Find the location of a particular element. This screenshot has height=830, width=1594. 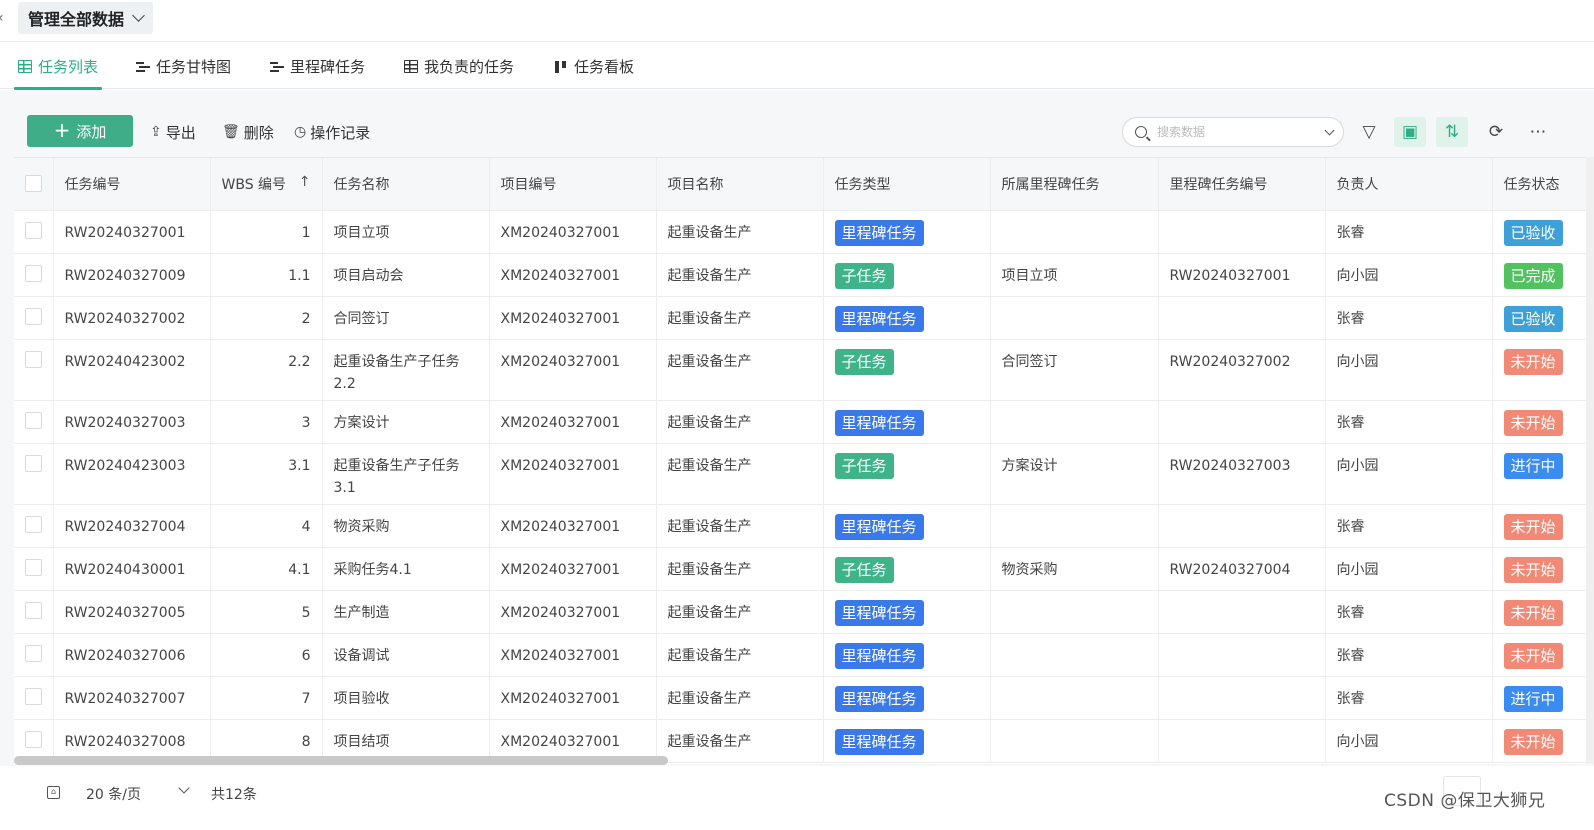

tab-task-kanban: 任务看板 is located at coordinates (594, 66).